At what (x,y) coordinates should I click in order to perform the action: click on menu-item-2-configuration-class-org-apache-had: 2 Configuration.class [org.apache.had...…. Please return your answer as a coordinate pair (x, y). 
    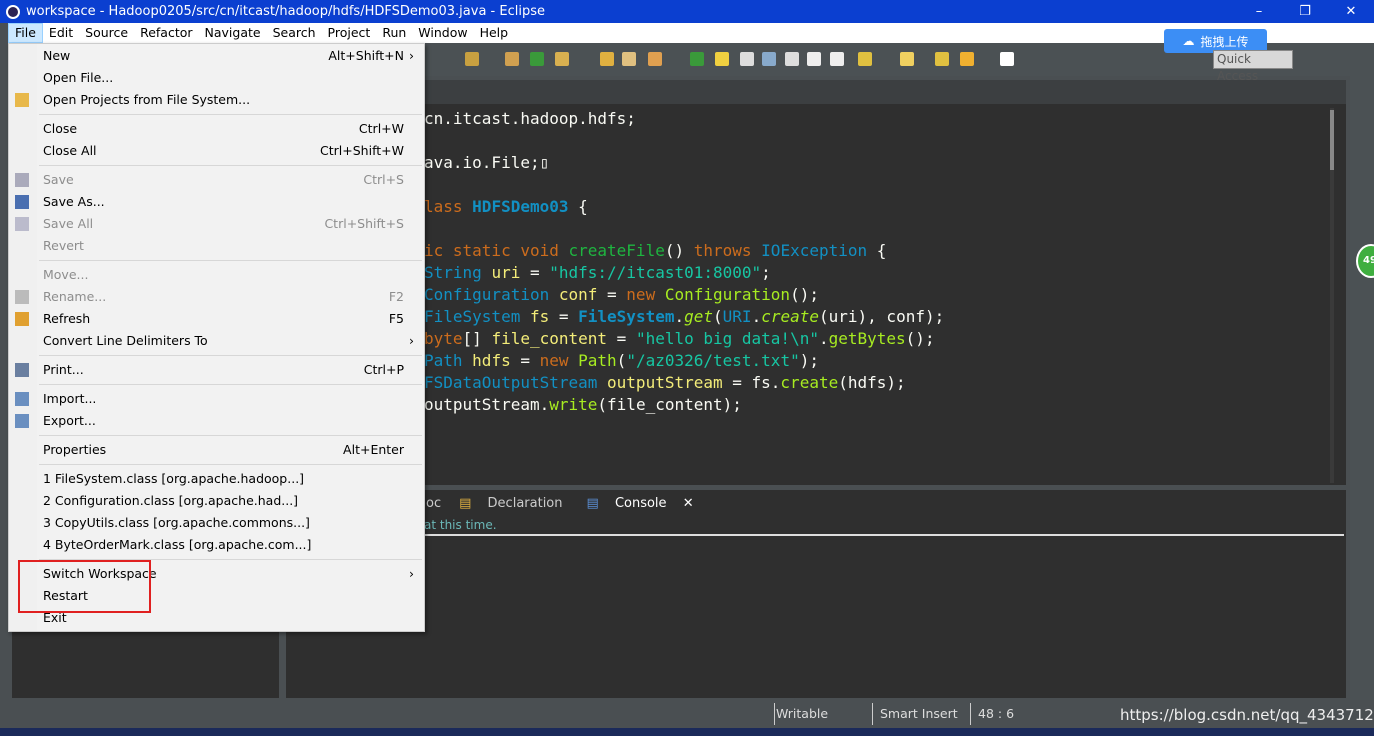
    Looking at the image, I should click on (216, 501).